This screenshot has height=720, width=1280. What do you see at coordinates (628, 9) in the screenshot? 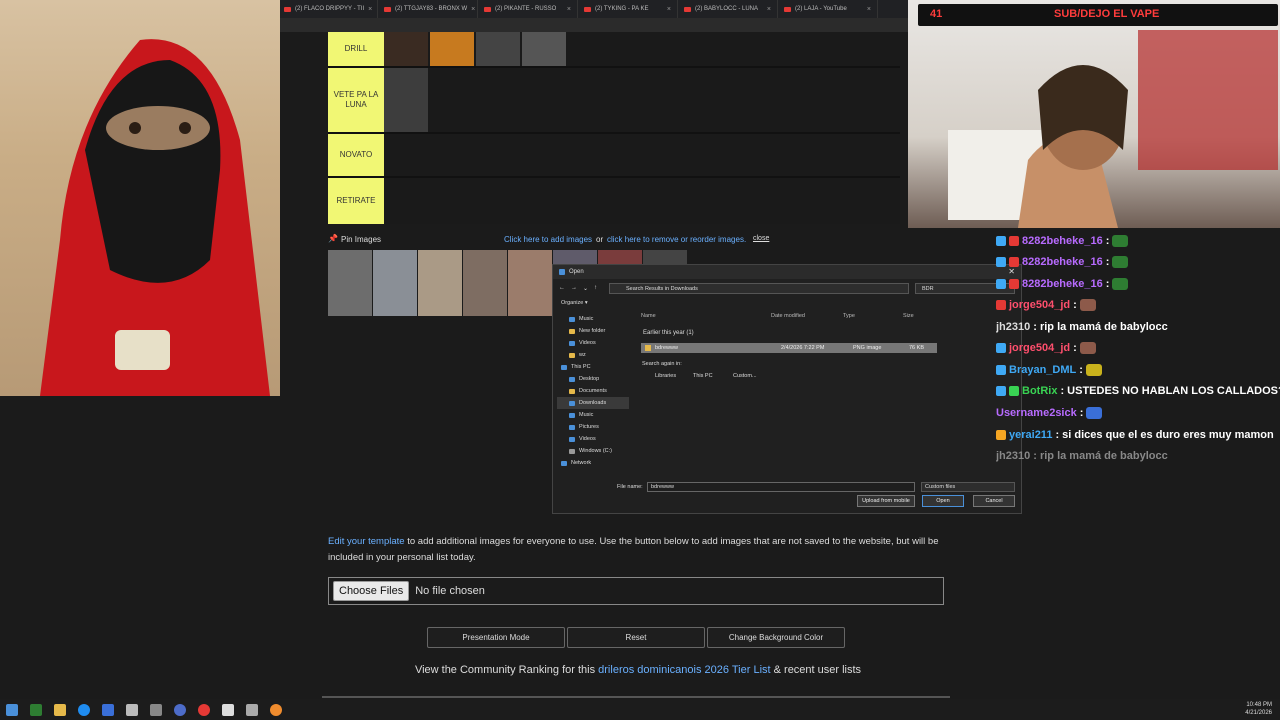
I see `browser-tab: (2) TYKING - PA KE ×` at bounding box center [628, 9].